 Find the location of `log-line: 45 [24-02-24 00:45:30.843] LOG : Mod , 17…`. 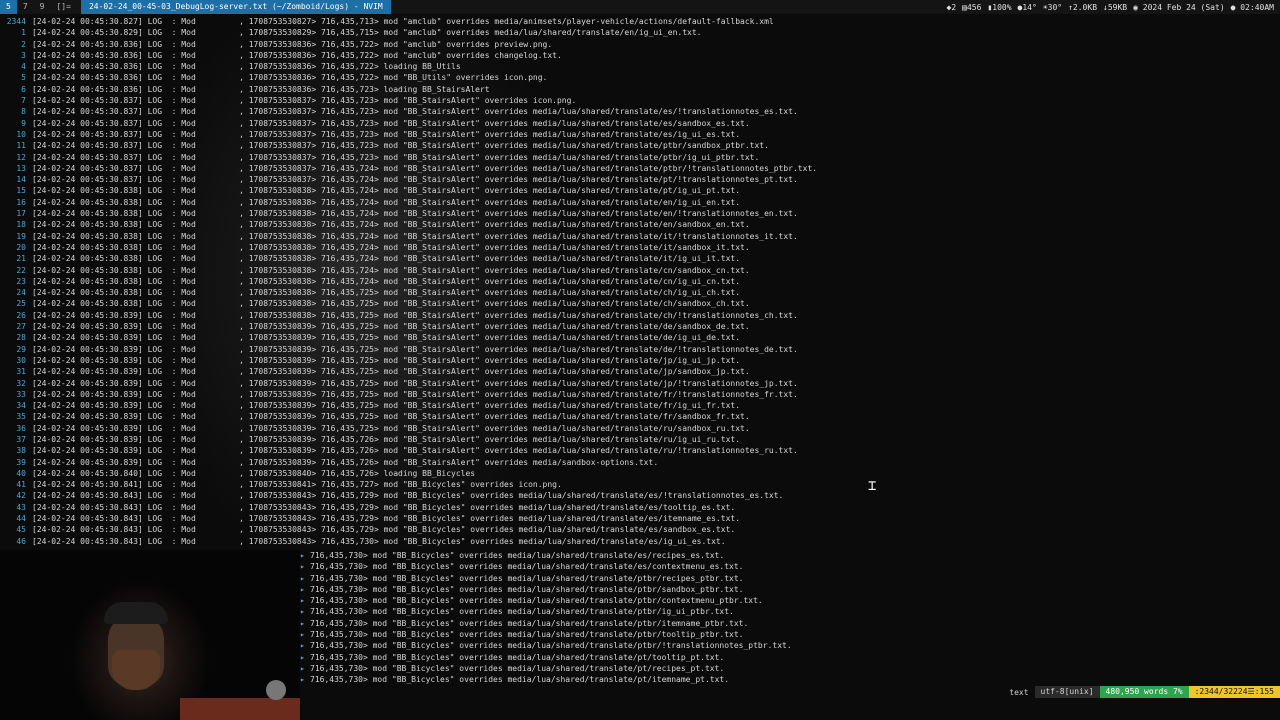

log-line: 45 [24-02-24 00:45:30.843] LOG : Mod , 17… is located at coordinates (640, 529).